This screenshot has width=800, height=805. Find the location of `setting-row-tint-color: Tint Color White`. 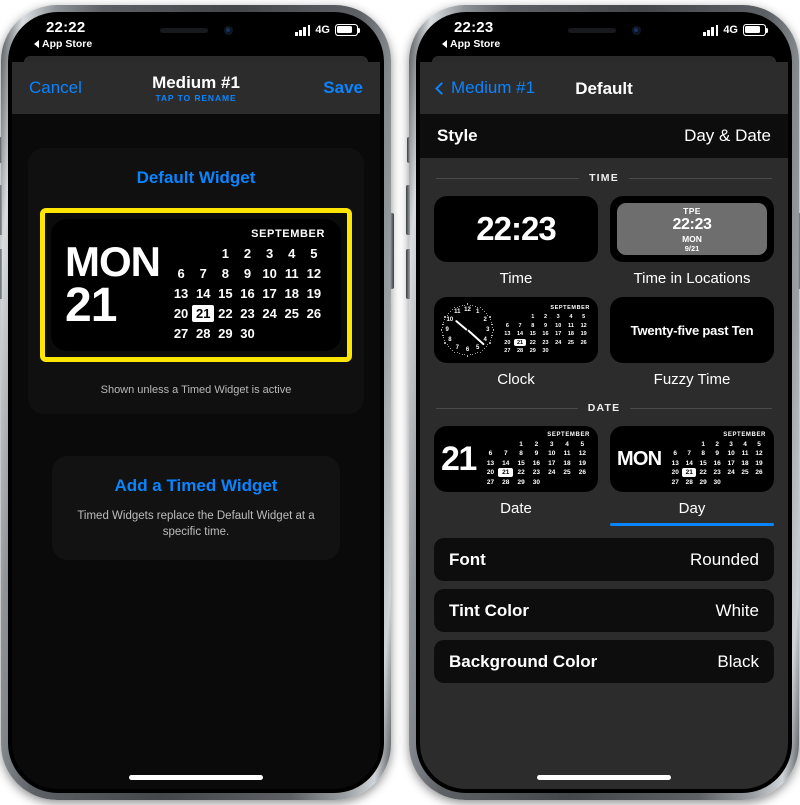

setting-row-tint-color: Tint Color White is located at coordinates (604, 610).